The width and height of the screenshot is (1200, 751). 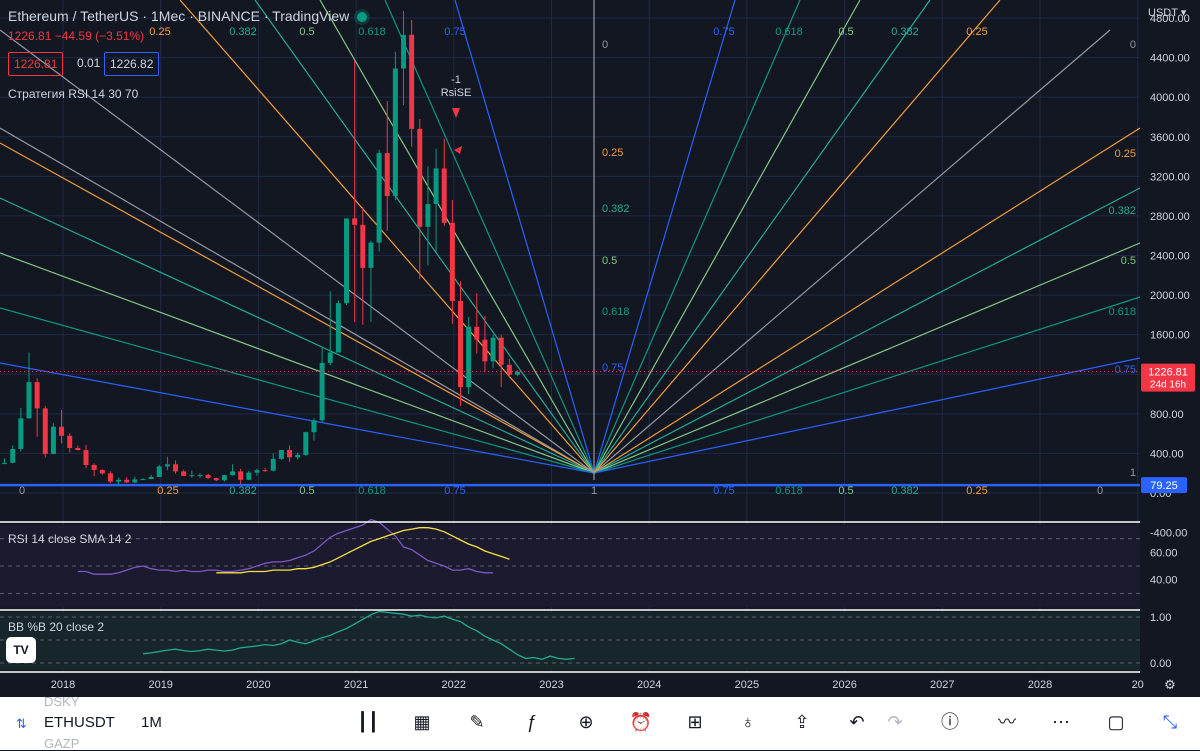 I want to click on x-tick-label: 2024, so click(x=649, y=685).